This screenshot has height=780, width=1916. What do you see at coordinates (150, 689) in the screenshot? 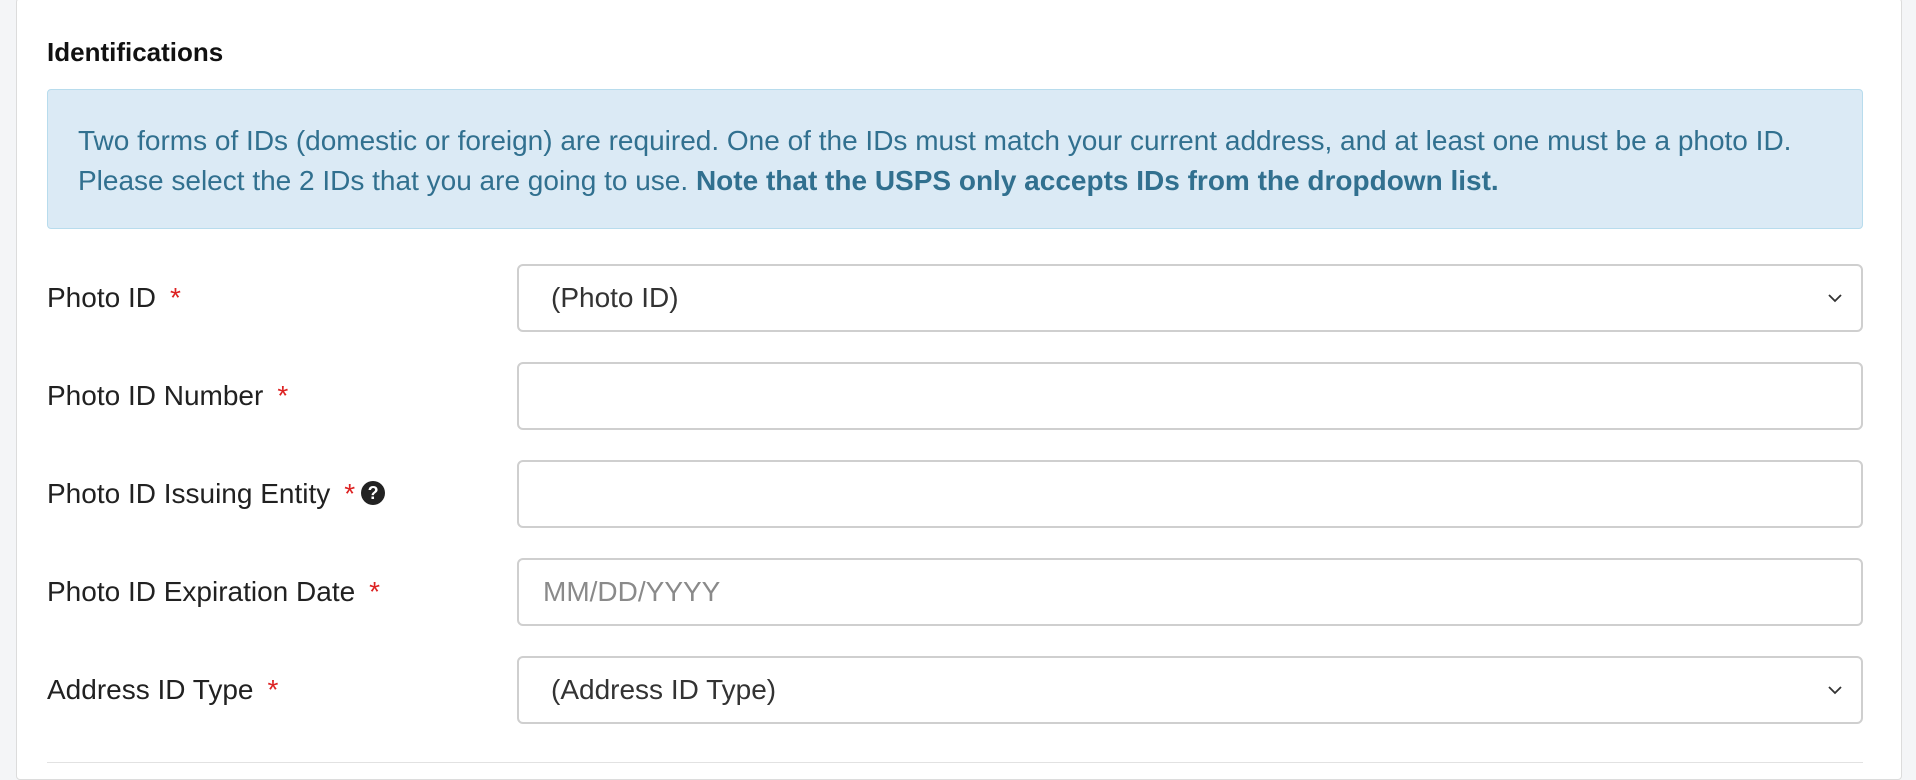
I see `address-id-type-label-text: Address ID Type` at bounding box center [150, 689].